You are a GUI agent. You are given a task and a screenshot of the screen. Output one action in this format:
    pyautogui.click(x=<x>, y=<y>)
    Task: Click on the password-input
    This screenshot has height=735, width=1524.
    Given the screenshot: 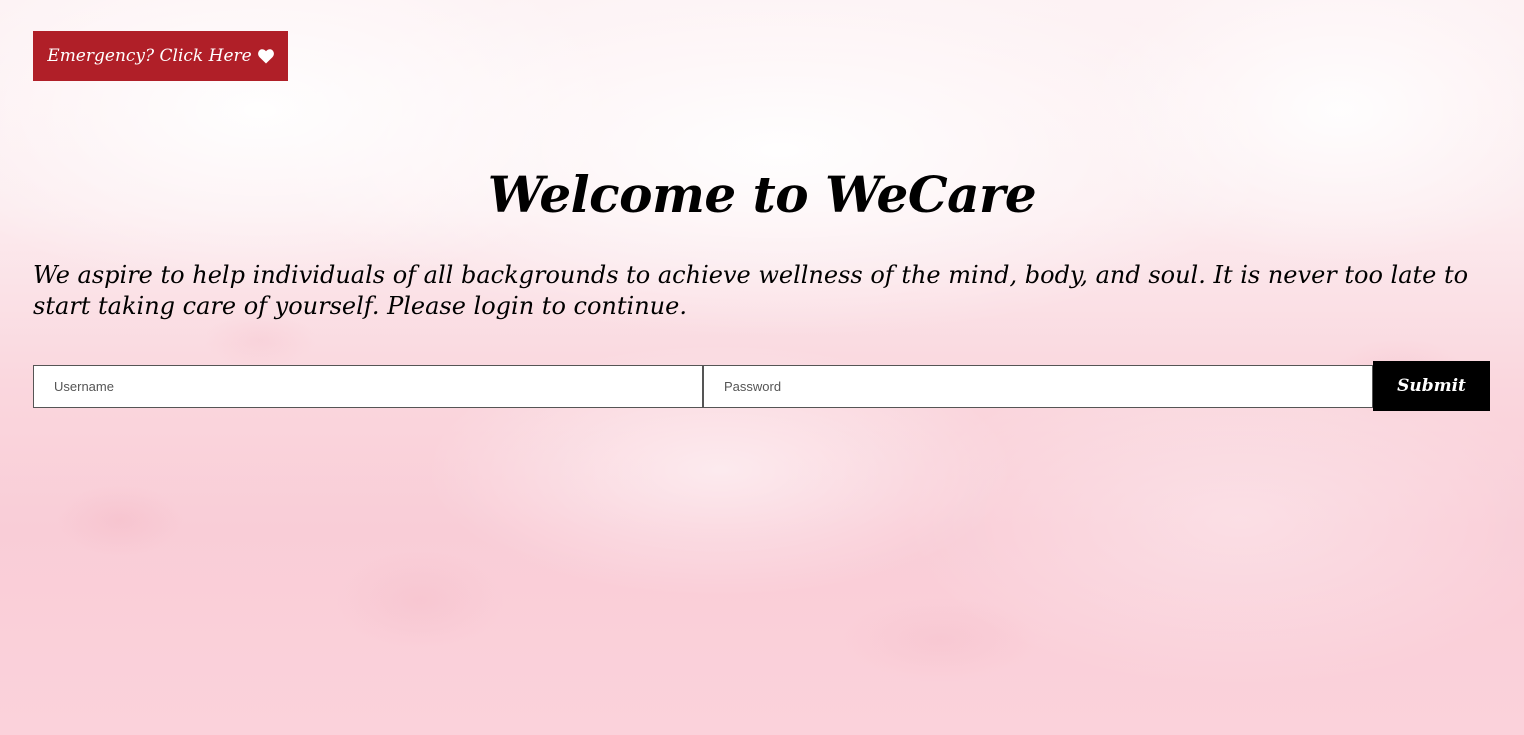 What is the action you would take?
    pyautogui.click(x=1038, y=386)
    